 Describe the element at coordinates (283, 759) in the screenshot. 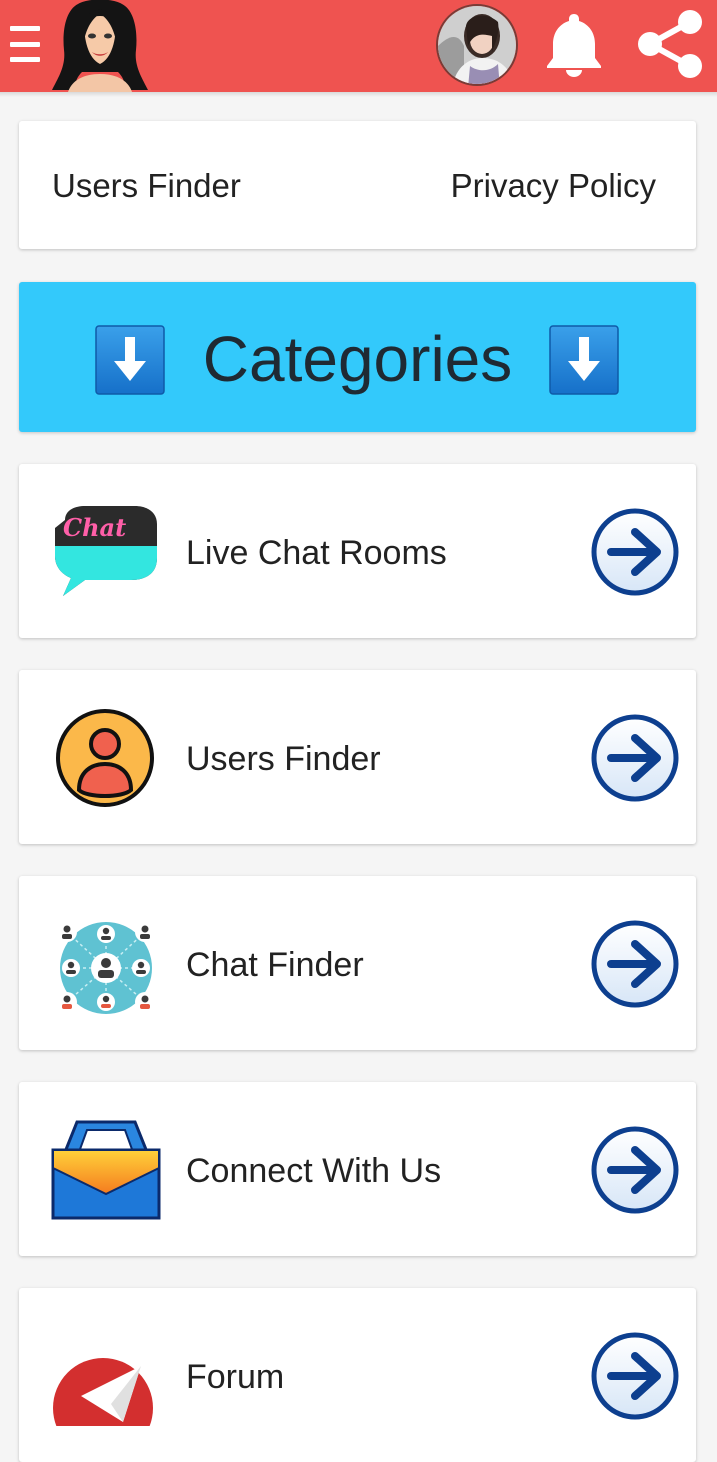

I see `item-label: Users Finder` at that location.